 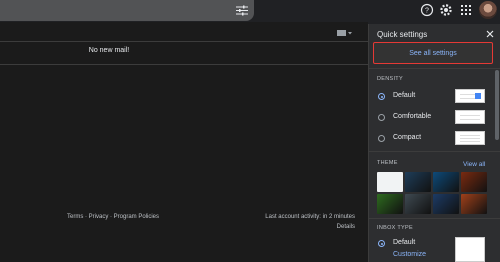 I want to click on search-bar, so click(x=127, y=10).